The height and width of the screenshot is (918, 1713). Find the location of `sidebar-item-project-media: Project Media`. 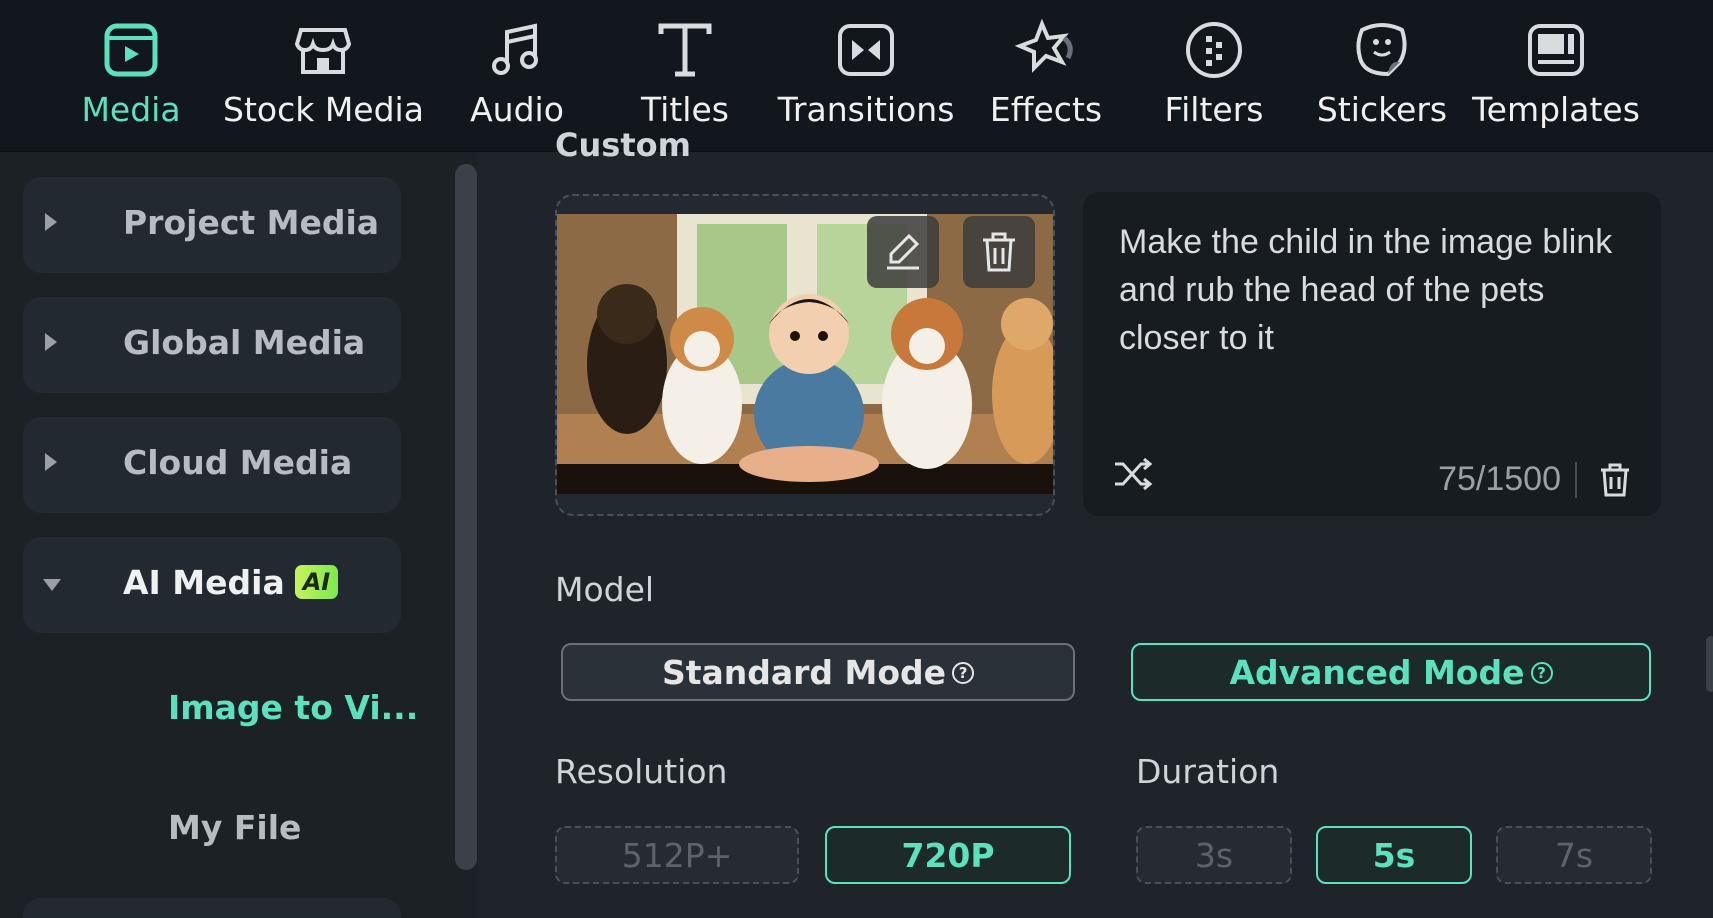

sidebar-item-project-media: Project Media is located at coordinates (212, 225).